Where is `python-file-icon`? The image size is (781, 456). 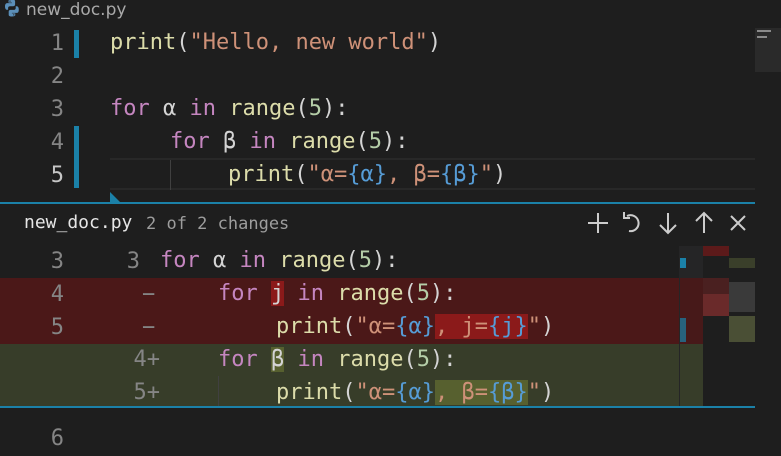 python-file-icon is located at coordinates (12, 8).